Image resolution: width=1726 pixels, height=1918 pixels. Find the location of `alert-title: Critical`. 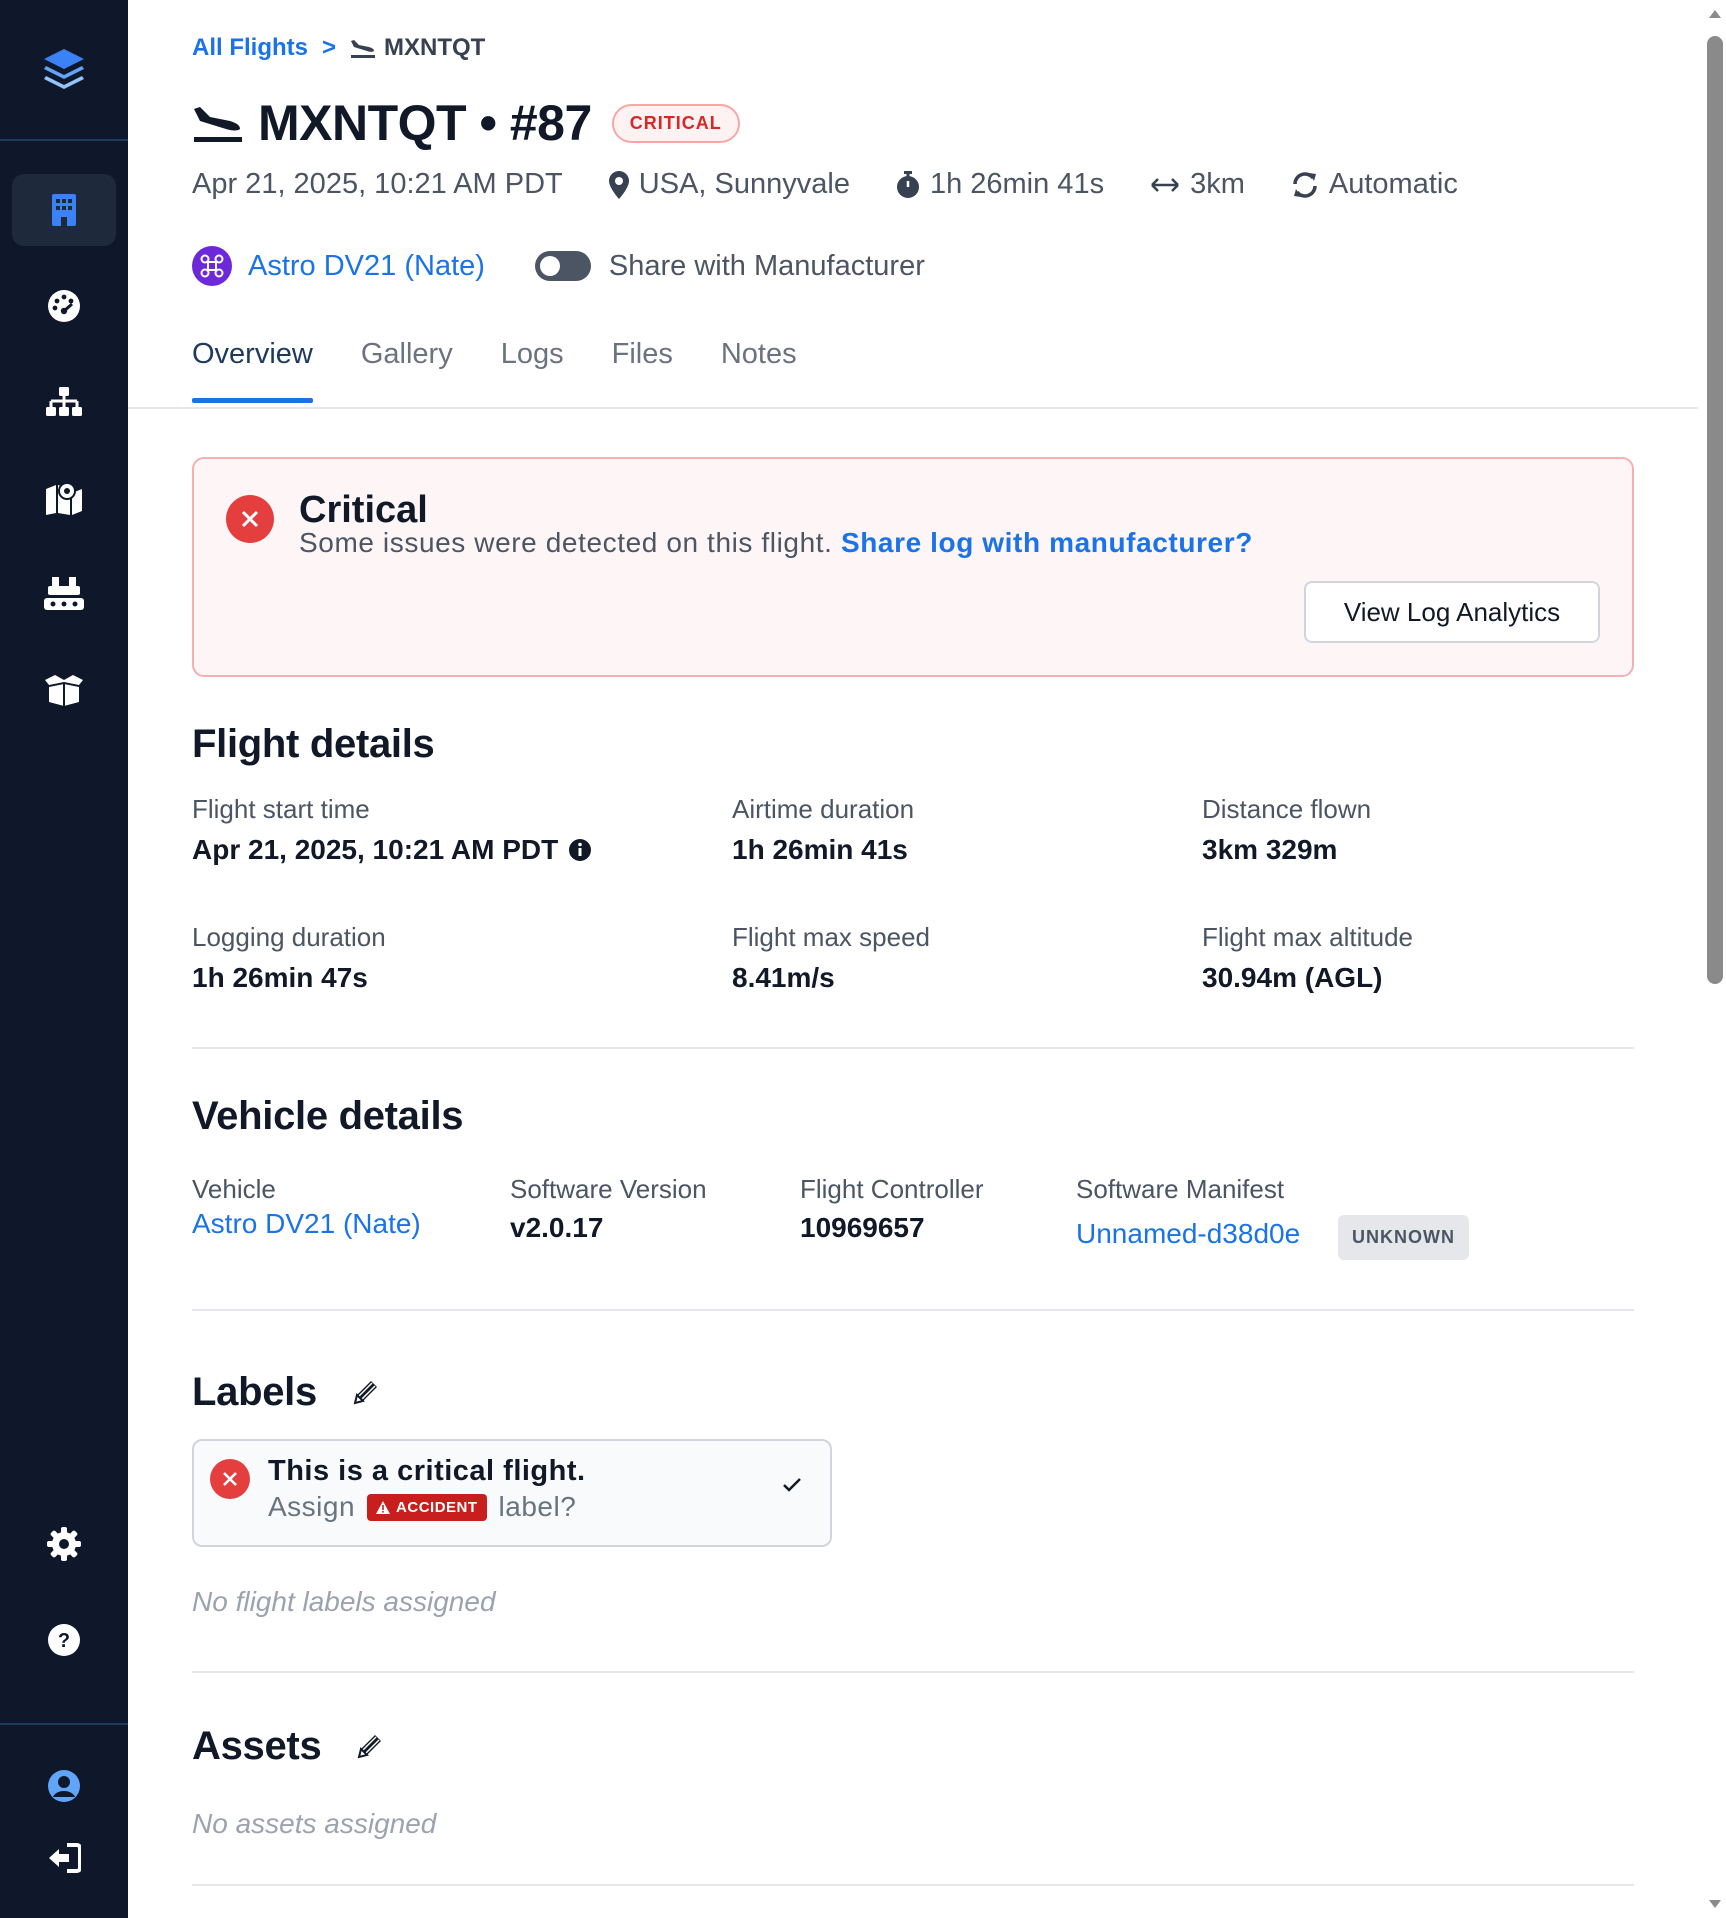

alert-title: Critical is located at coordinates (363, 510).